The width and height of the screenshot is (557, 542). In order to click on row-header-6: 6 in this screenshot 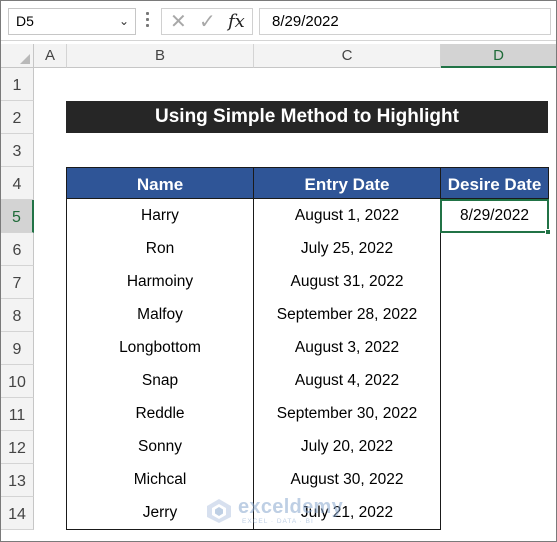, I will do `click(17, 249)`.